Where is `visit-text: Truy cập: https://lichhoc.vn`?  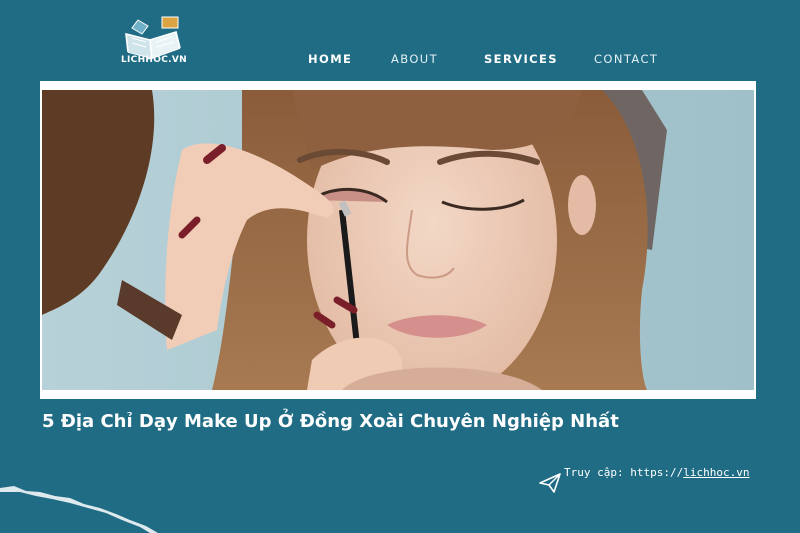 visit-text: Truy cập: https://lichhoc.vn is located at coordinates (656, 472).